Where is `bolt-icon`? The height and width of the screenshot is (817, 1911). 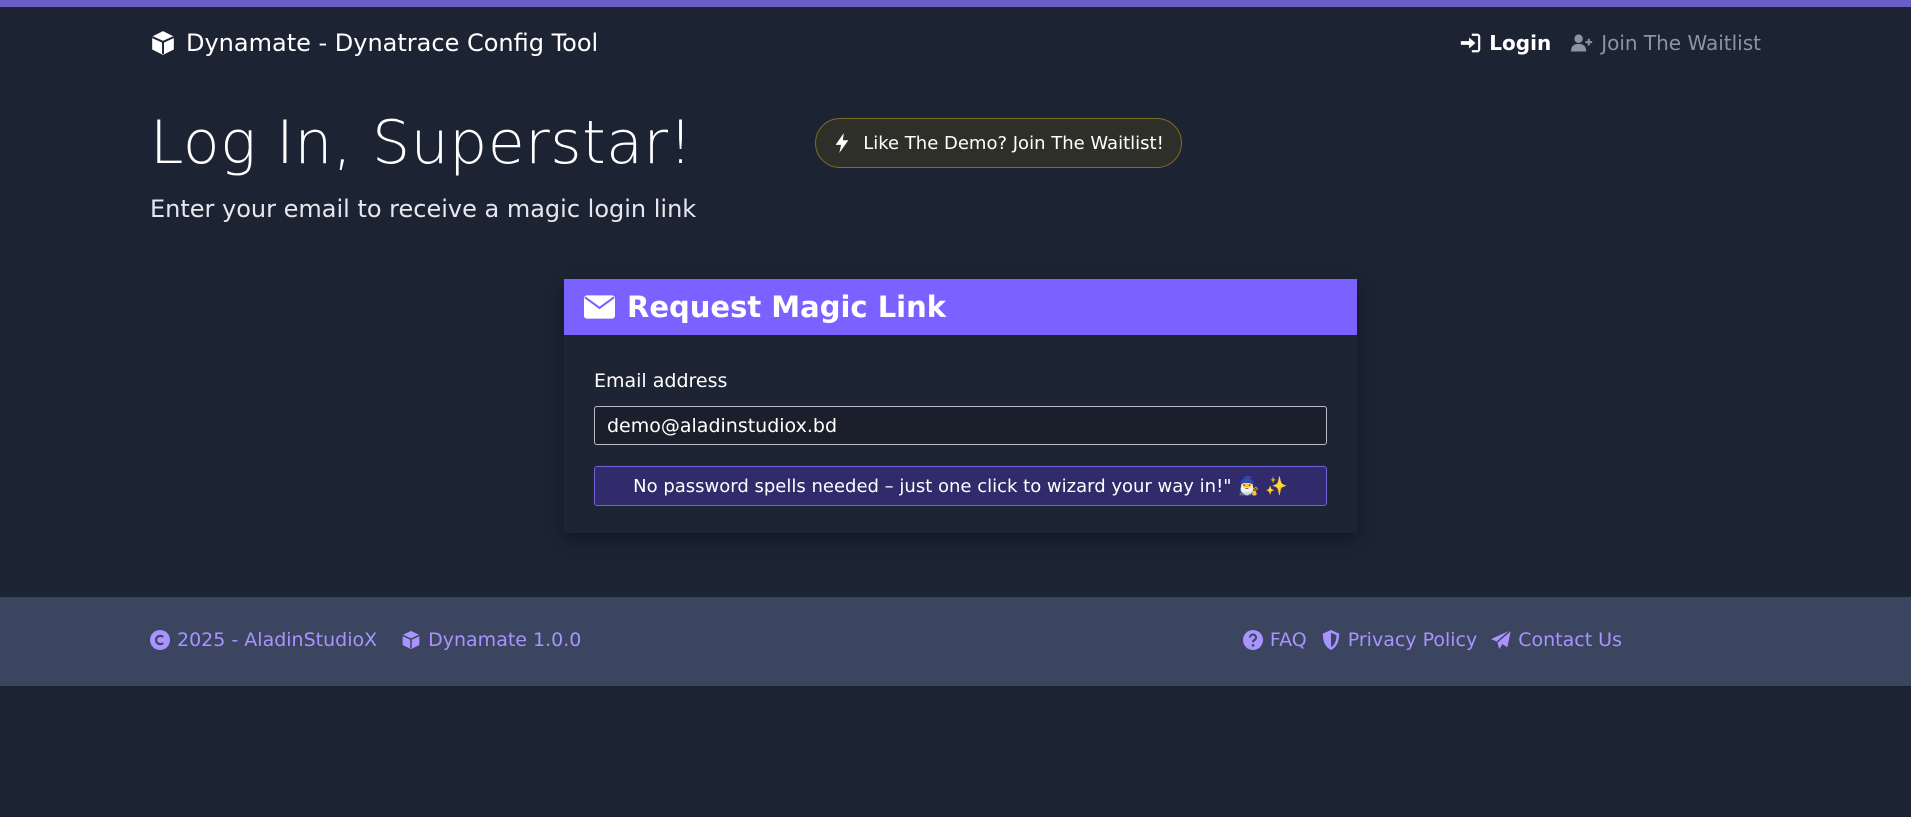 bolt-icon is located at coordinates (842, 143).